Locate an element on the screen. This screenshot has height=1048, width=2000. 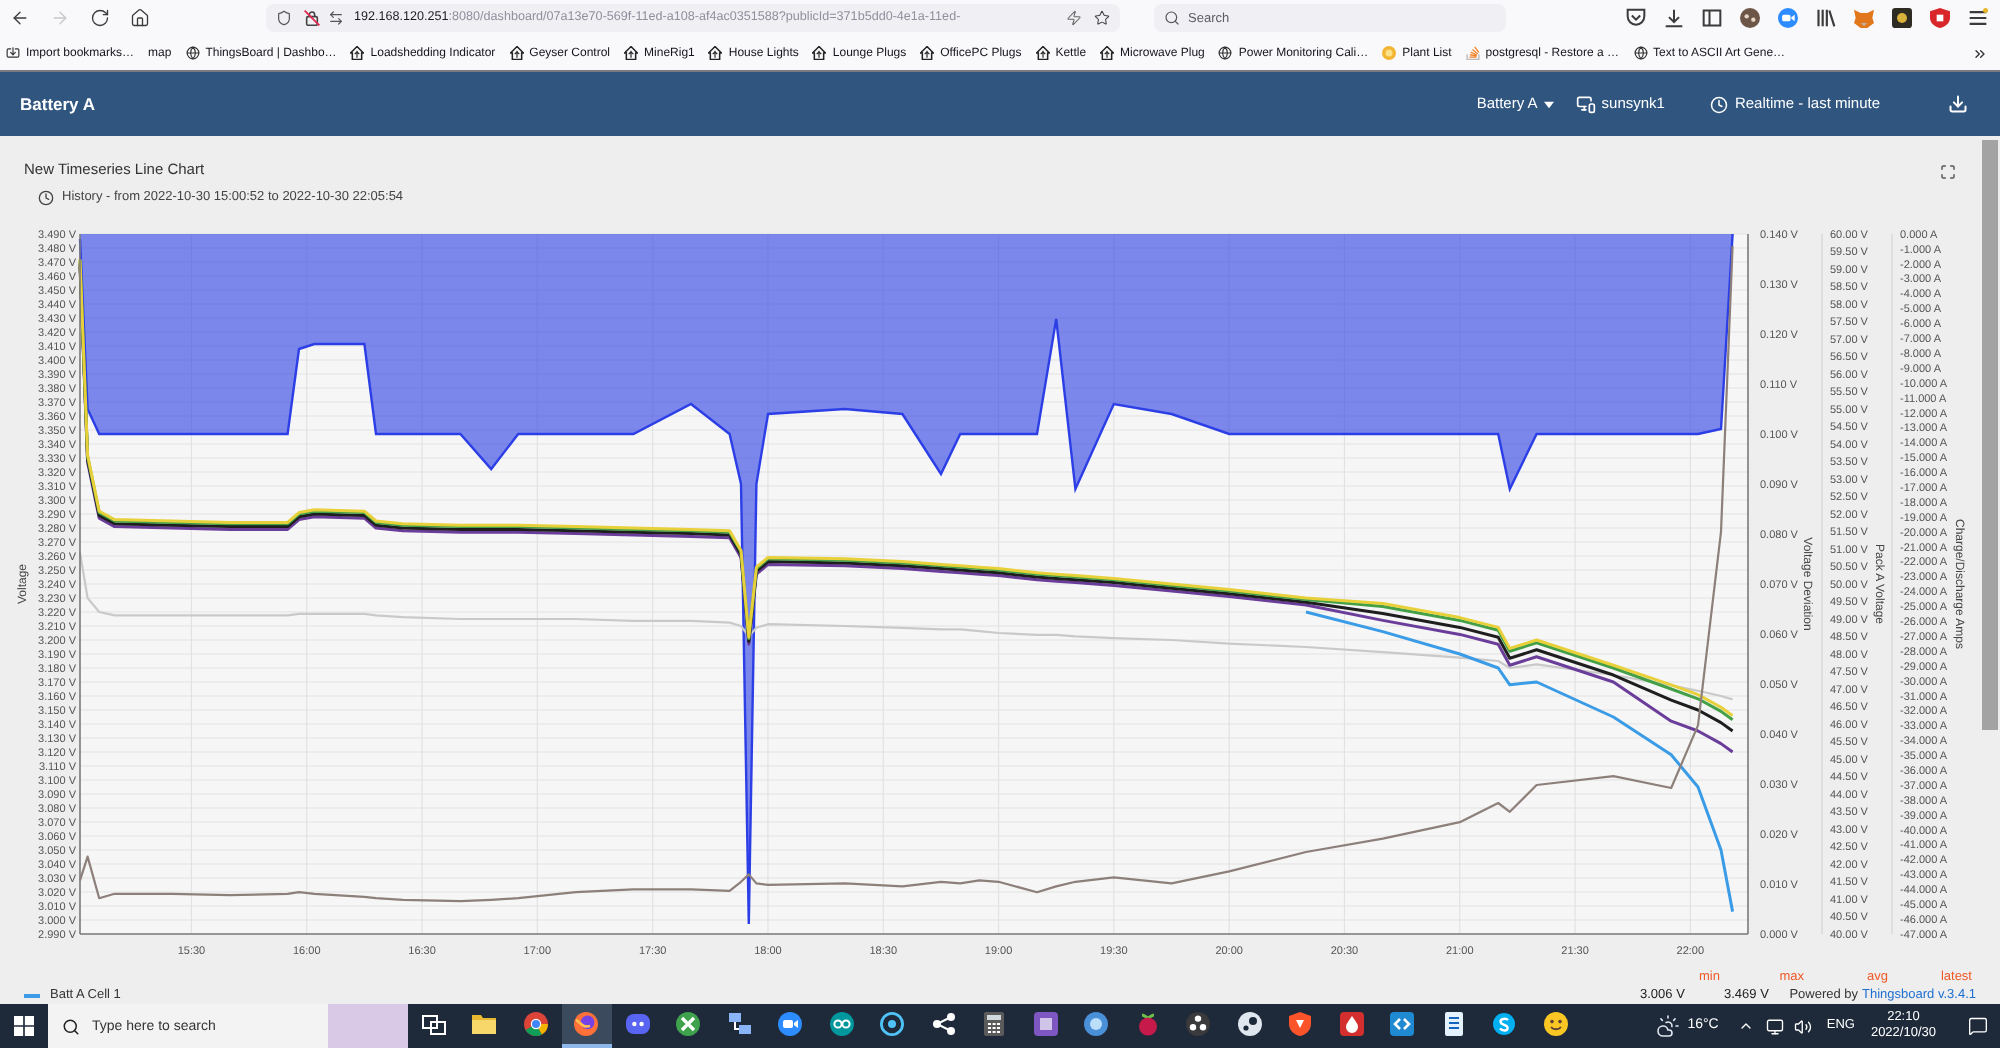
speaker-icon is located at coordinates (1803, 1026).